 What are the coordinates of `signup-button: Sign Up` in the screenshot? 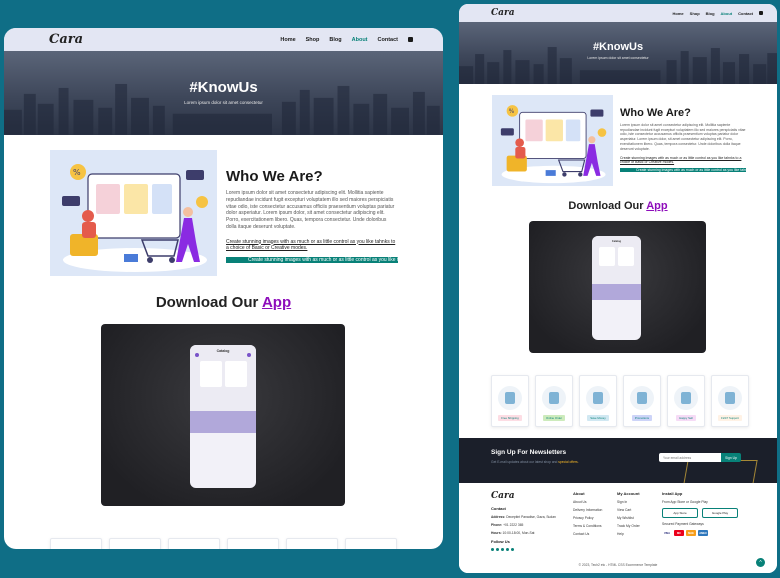 It's located at (731, 457).